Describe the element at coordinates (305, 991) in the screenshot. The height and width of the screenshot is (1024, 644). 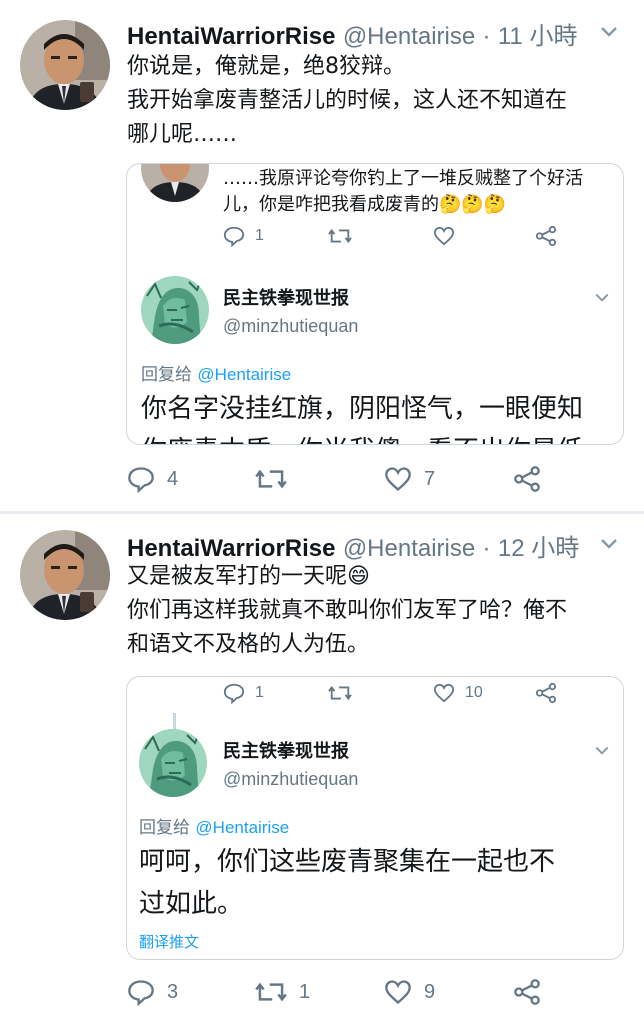
I see `retweet-count: 1` at that location.